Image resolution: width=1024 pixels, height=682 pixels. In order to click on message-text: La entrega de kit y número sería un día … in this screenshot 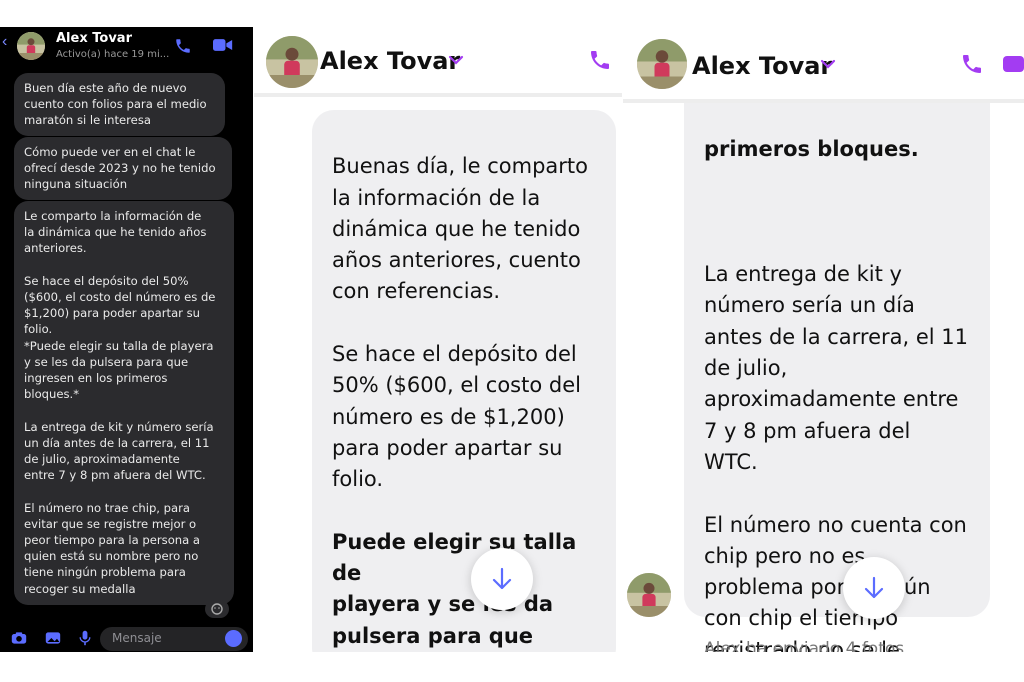, I will do `click(836, 457)`.